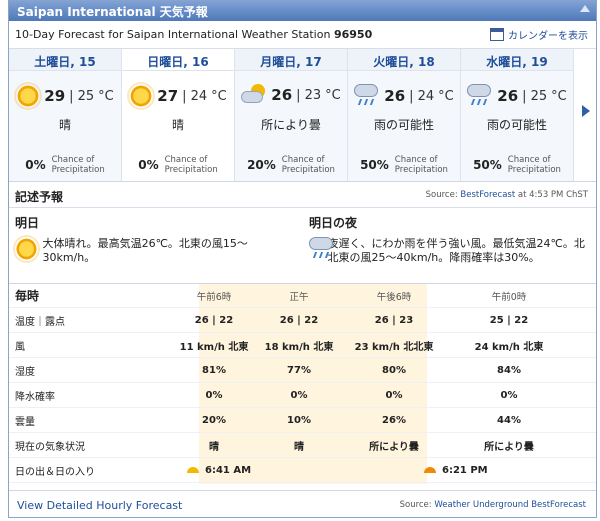 The width and height of the screenshot is (600, 521). Describe the element at coordinates (299, 370) in the screenshot. I see `hourly-cell: 77%` at that location.